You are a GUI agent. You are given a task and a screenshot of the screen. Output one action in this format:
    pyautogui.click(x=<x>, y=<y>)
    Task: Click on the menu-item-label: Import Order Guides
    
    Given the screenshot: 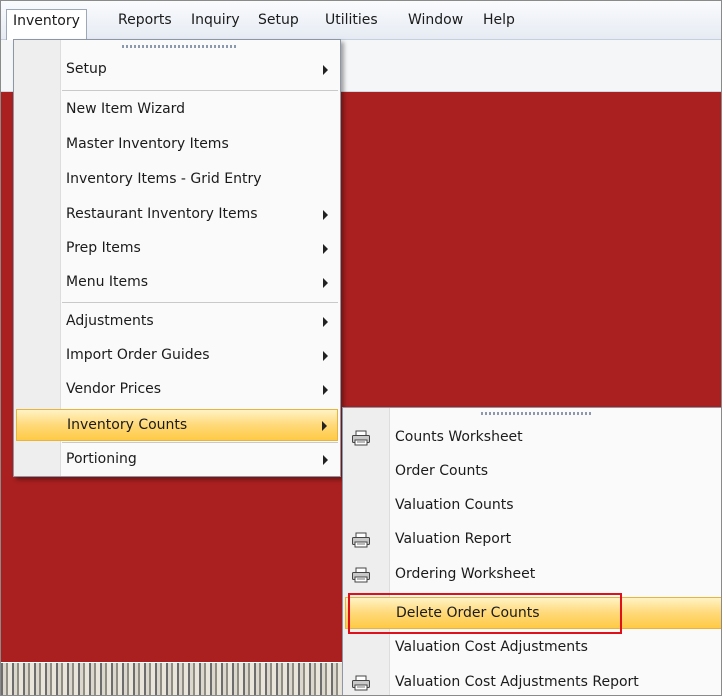 What is the action you would take?
    pyautogui.click(x=138, y=355)
    